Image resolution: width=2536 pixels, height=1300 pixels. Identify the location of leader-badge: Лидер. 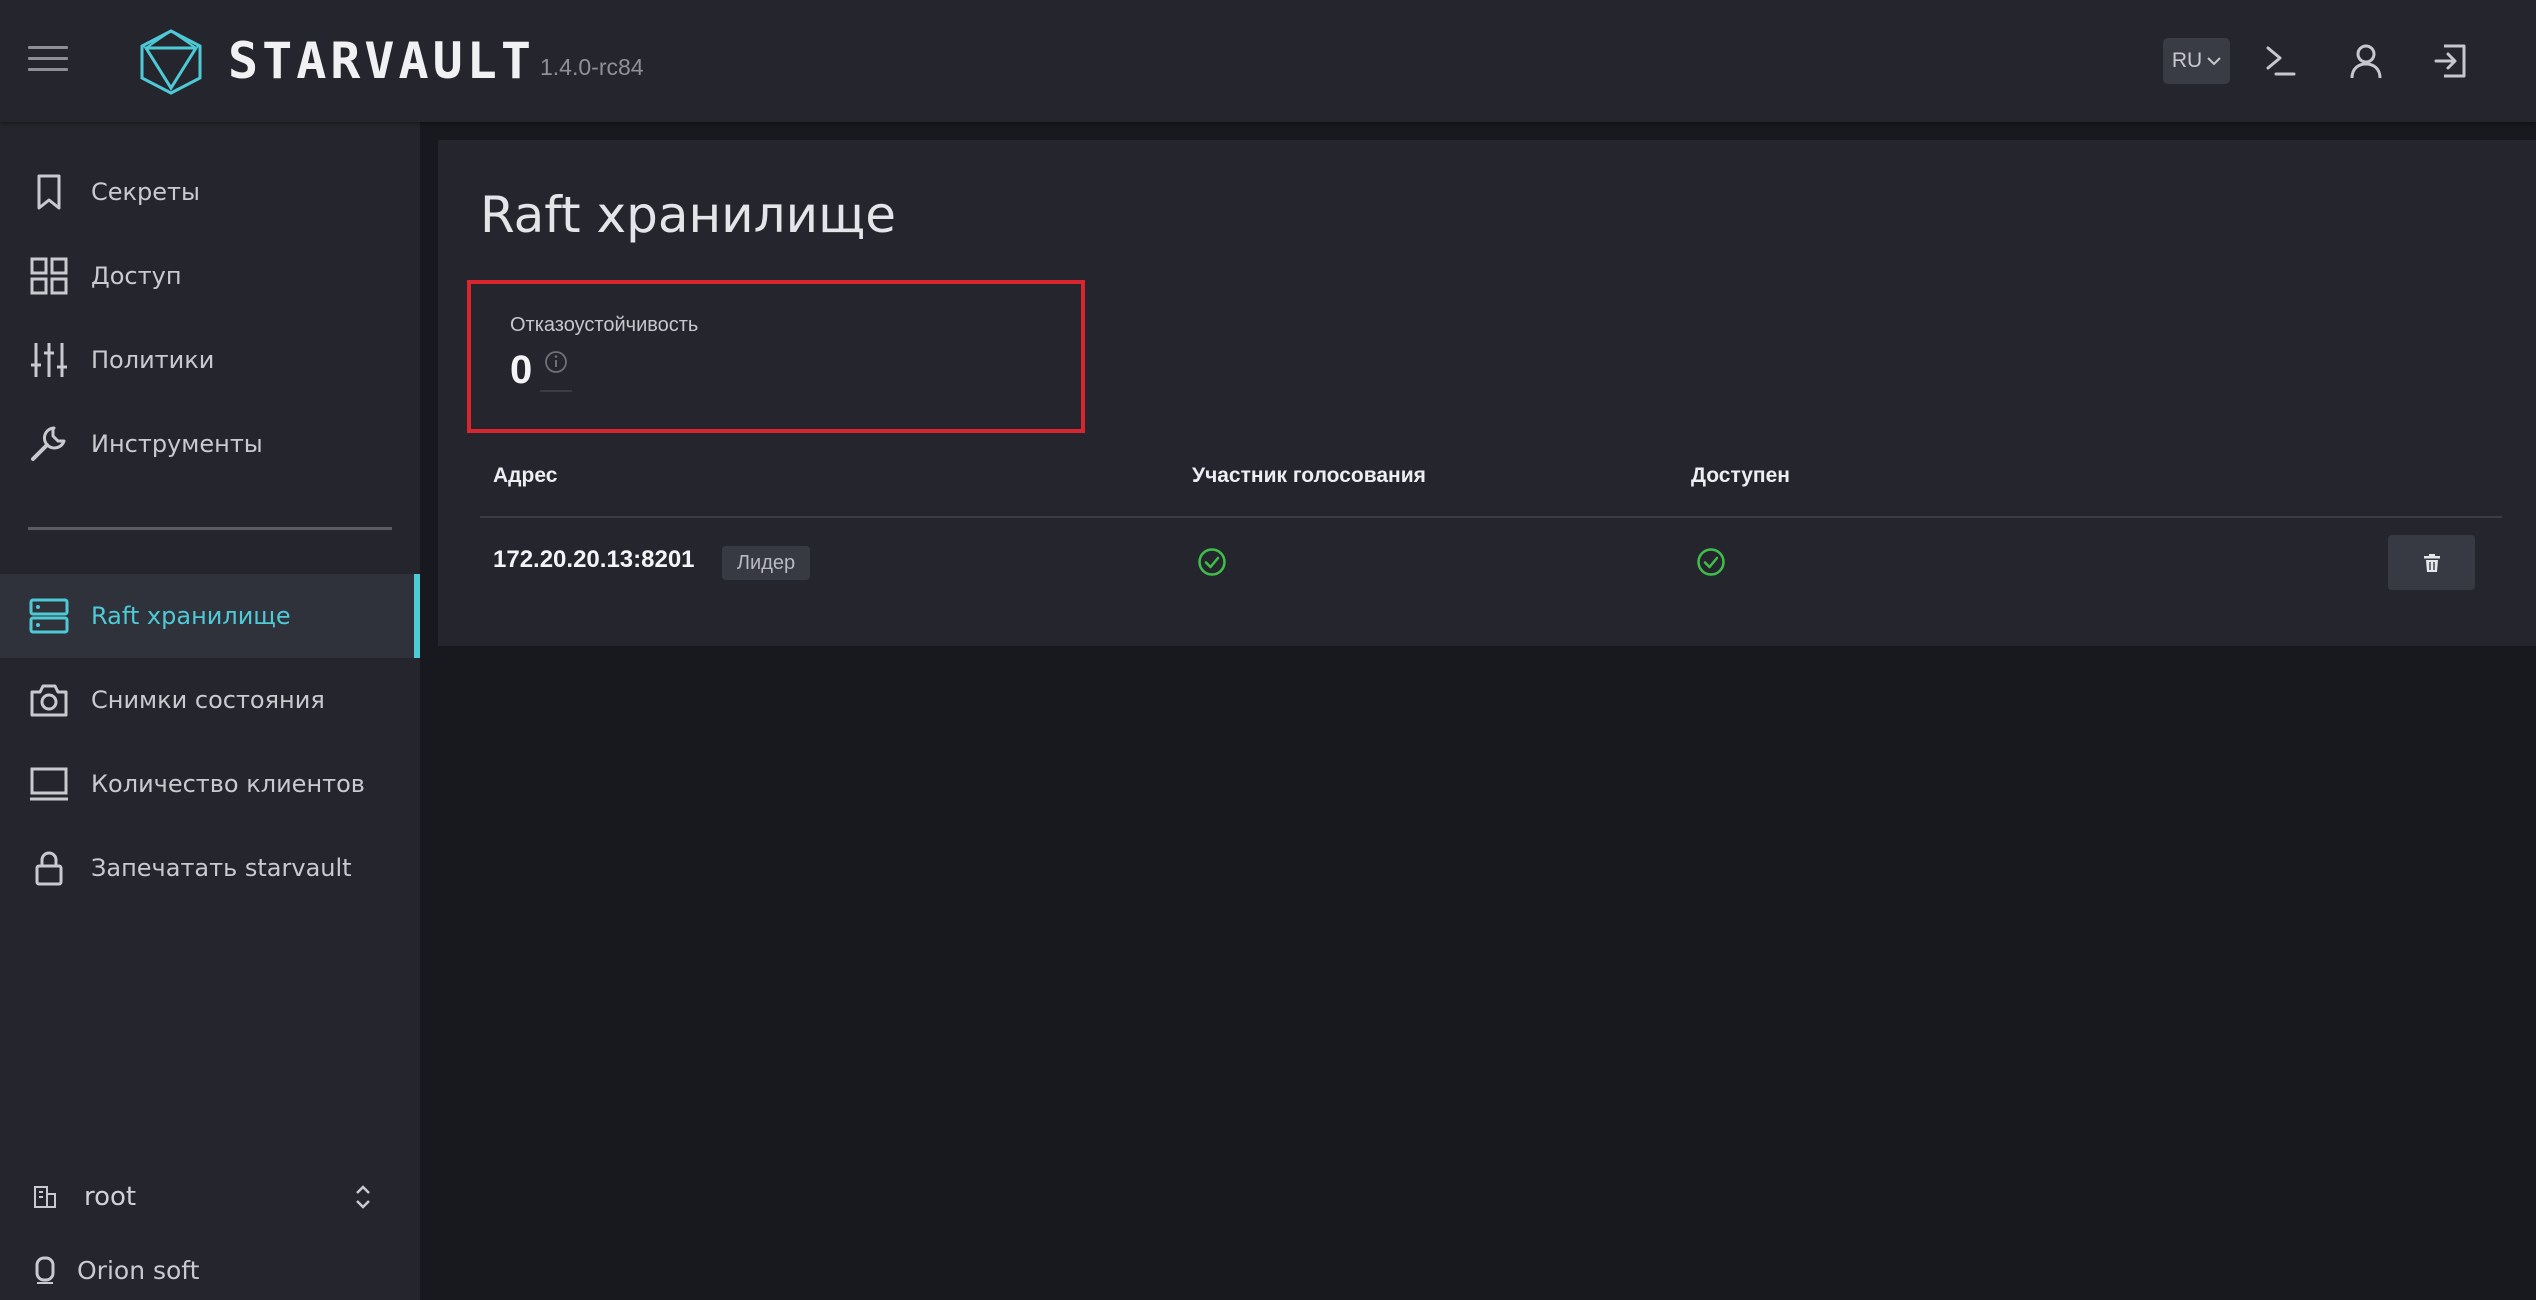
(766, 563).